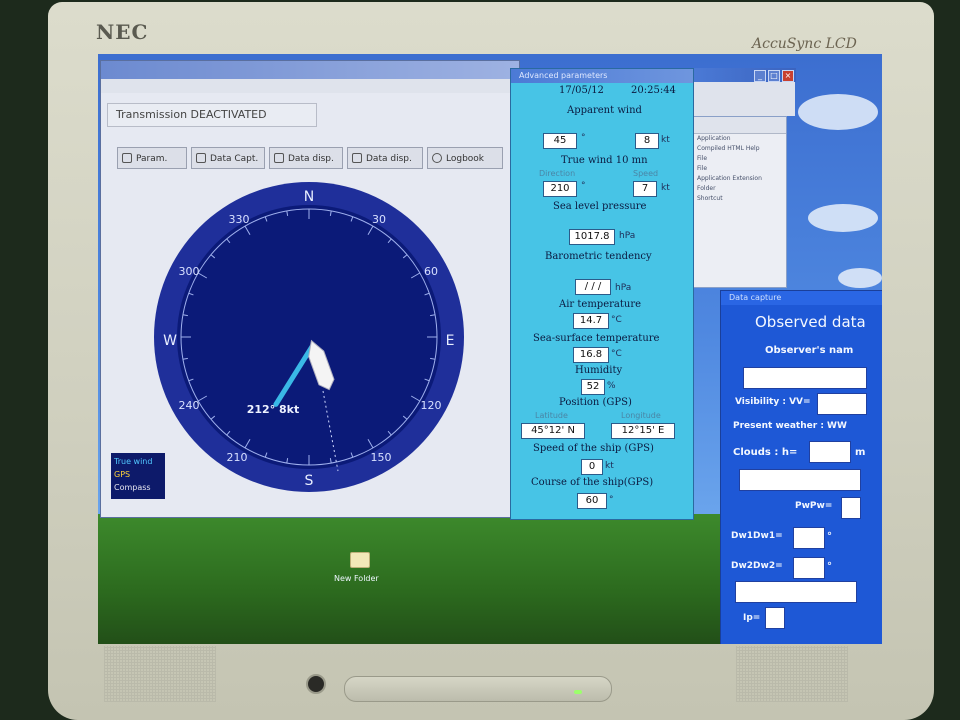 The height and width of the screenshot is (720, 960). What do you see at coordinates (740, 149) in the screenshot?
I see `file-type-item: Compiled HTML Help` at bounding box center [740, 149].